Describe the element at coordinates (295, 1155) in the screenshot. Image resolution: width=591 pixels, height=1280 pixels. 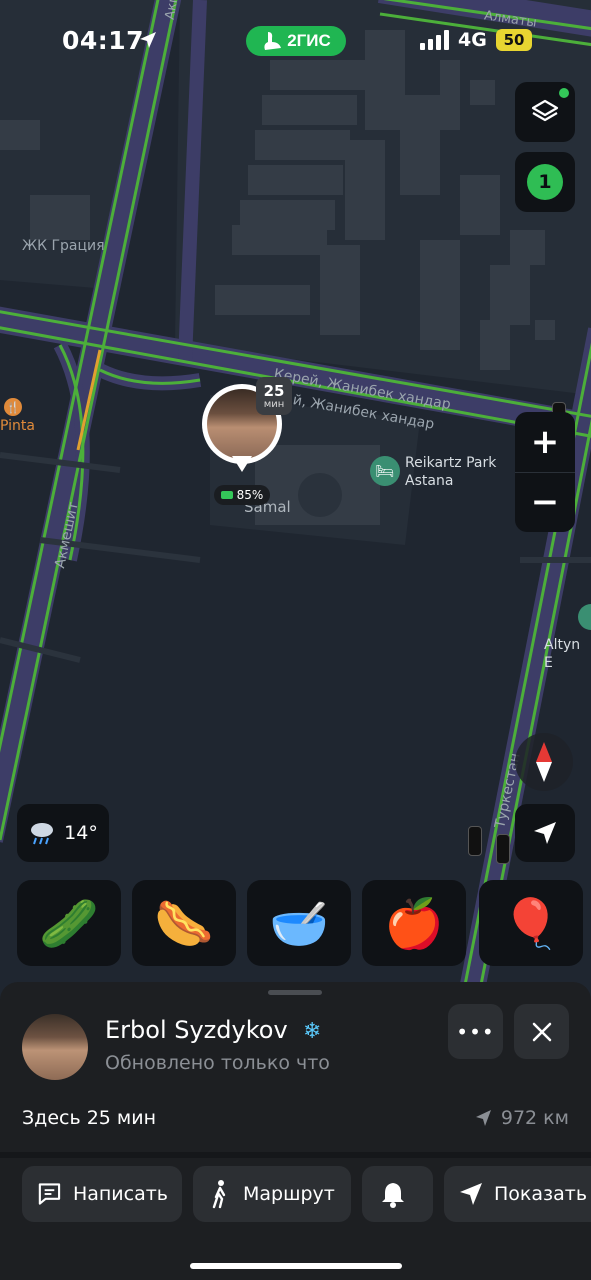
I see `sheet-divider` at that location.